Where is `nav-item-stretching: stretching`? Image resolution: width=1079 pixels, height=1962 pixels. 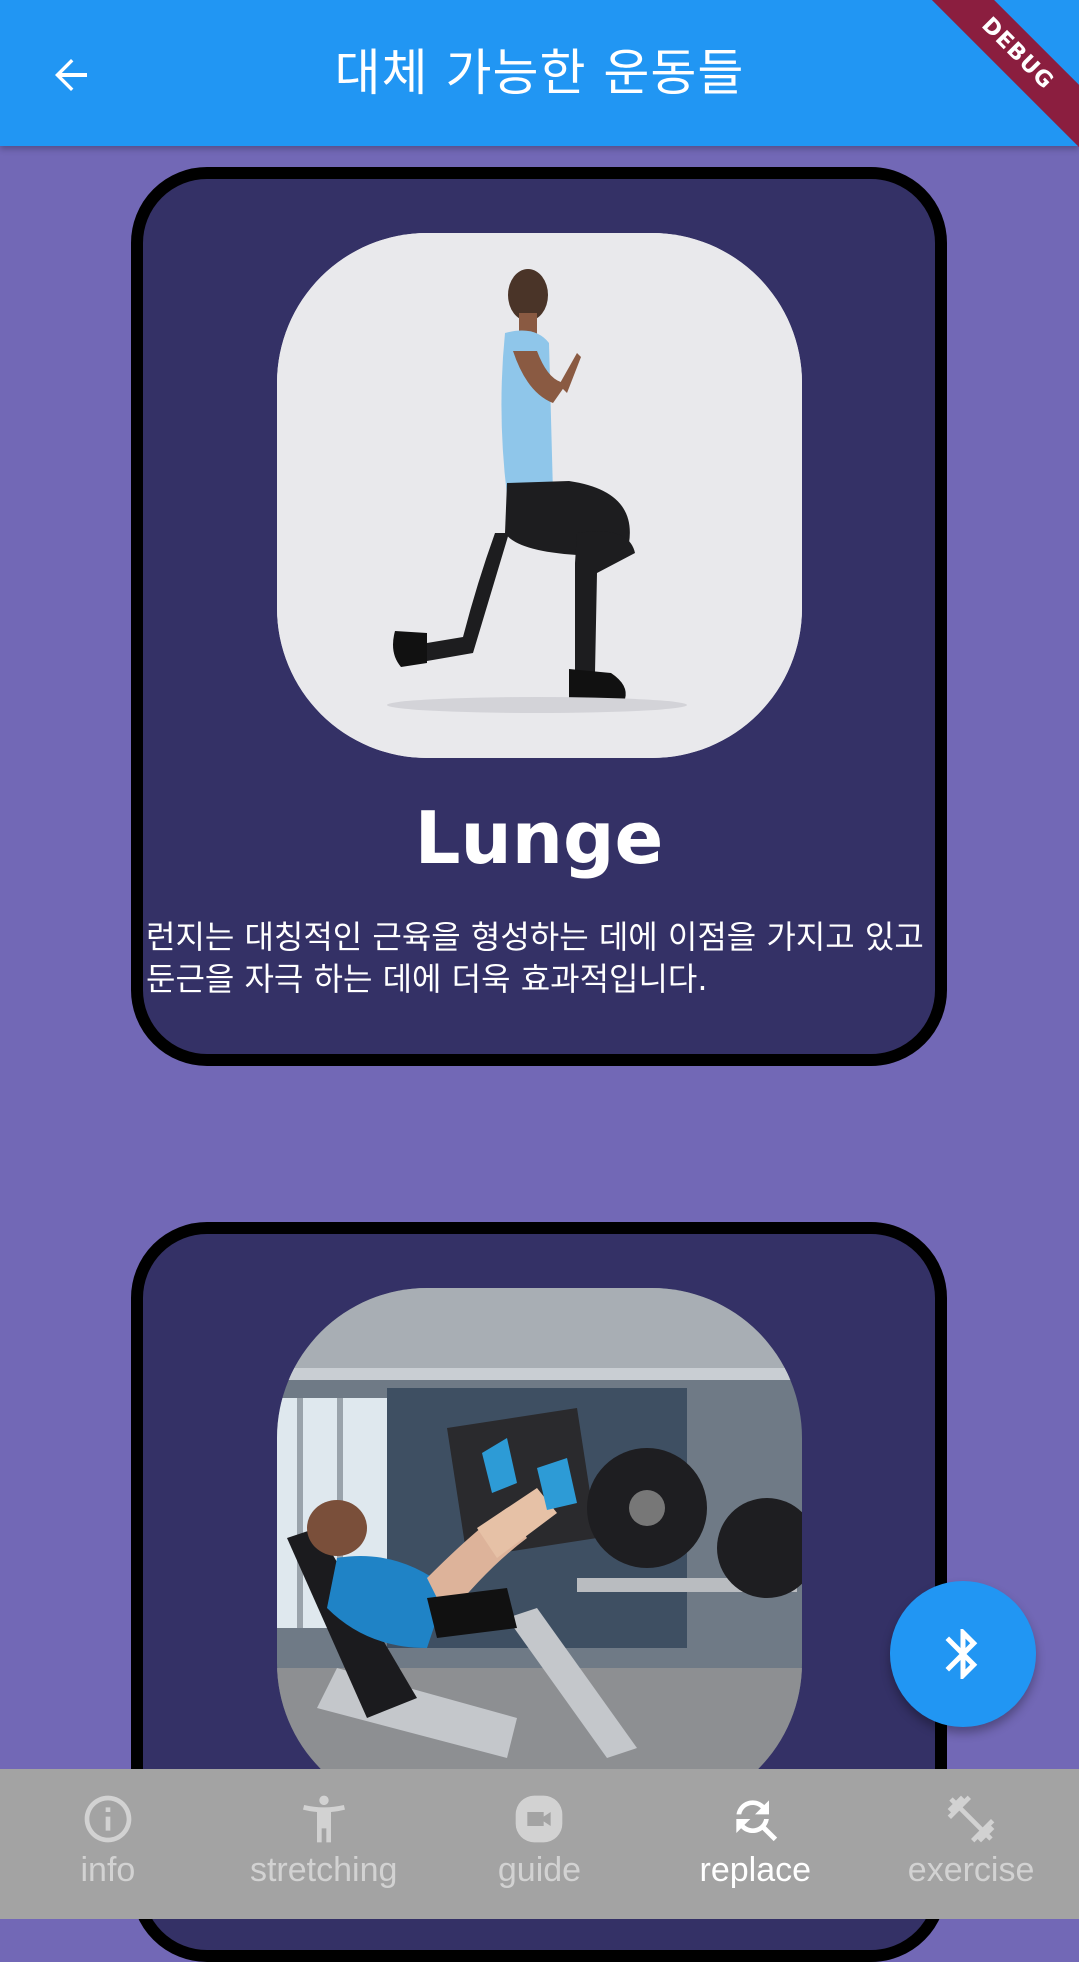
nav-item-stretching: stretching is located at coordinates (324, 1844).